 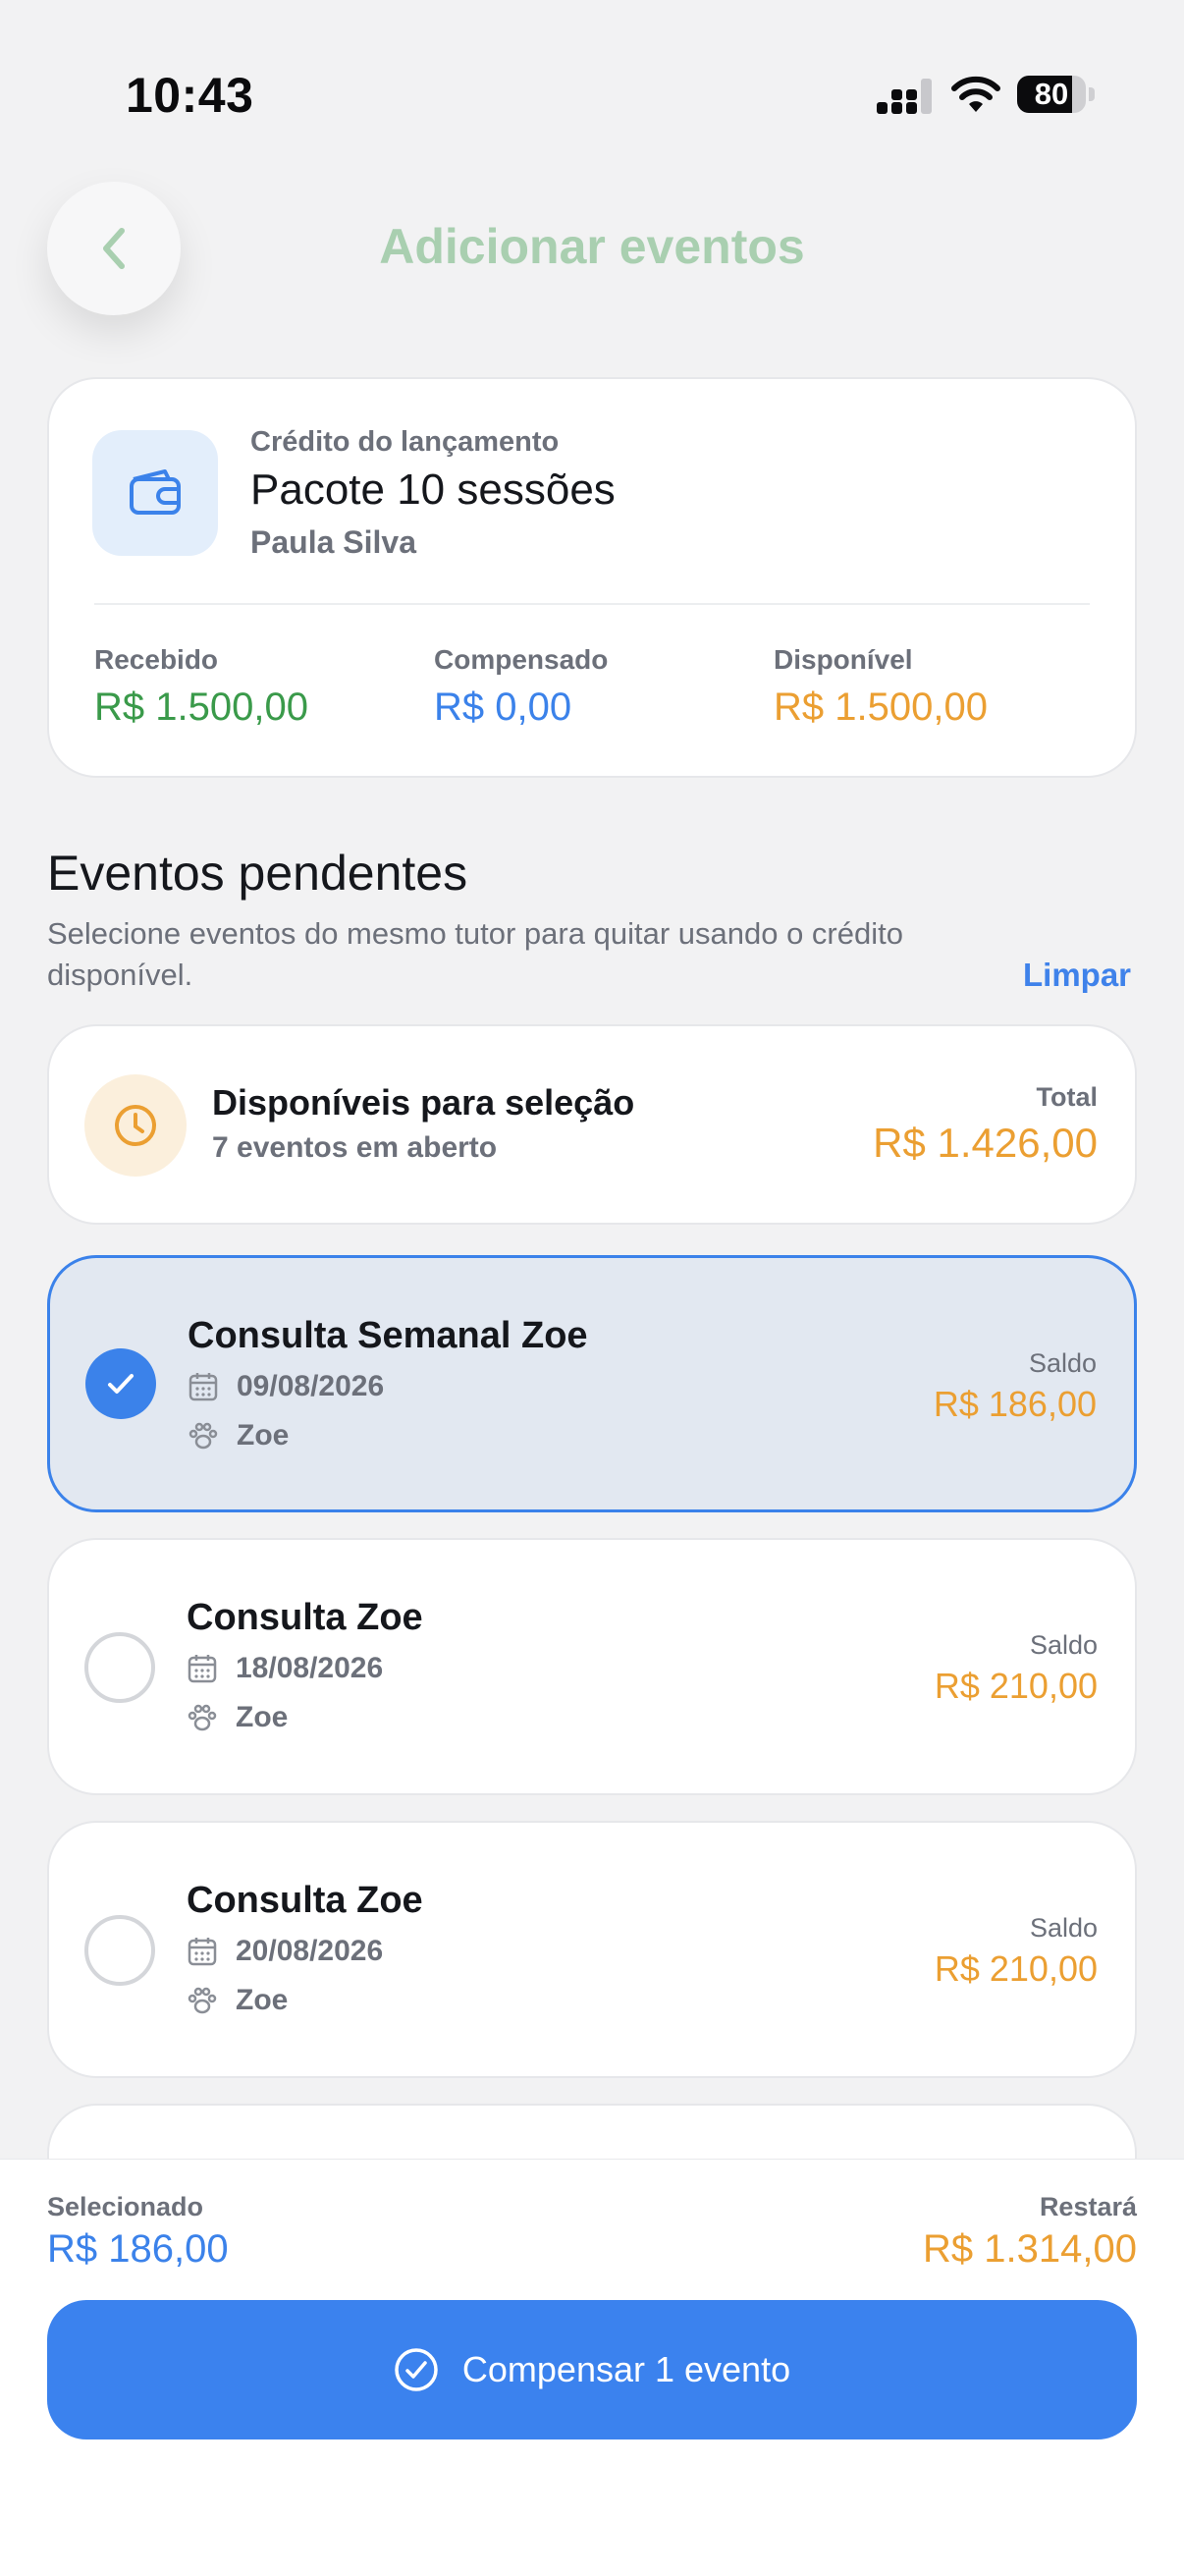 What do you see at coordinates (433, 490) in the screenshot?
I see `credit-title: Pacote 10 sessões` at bounding box center [433, 490].